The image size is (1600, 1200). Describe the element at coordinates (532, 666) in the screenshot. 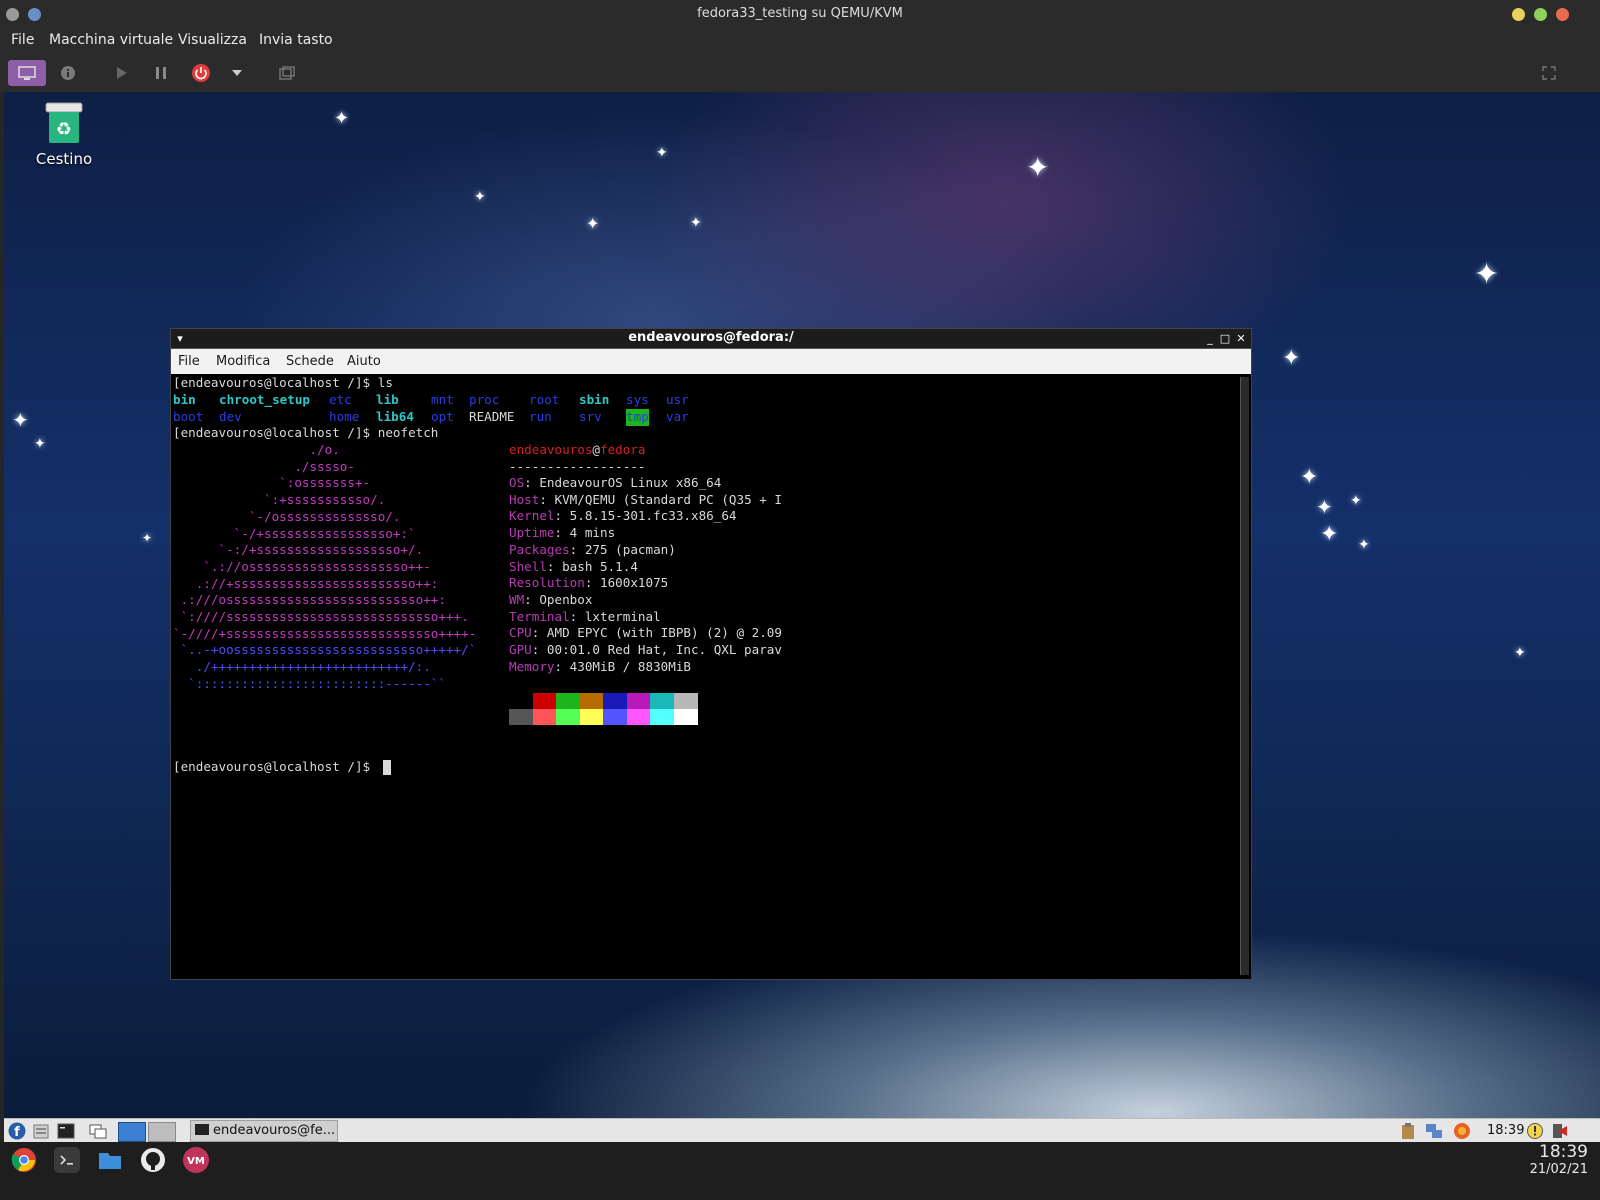

I see `info-key: Memory` at that location.